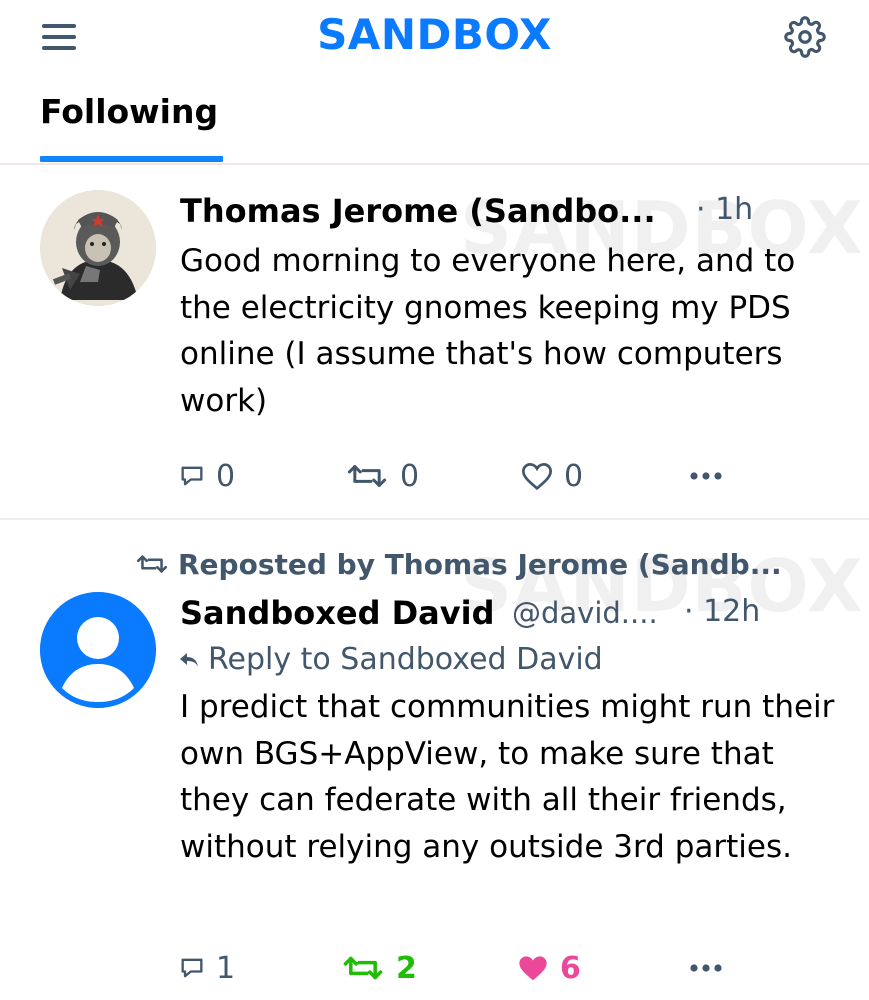 The width and height of the screenshot is (869, 1000). I want to click on post-timestamp: · 12h, so click(722, 611).